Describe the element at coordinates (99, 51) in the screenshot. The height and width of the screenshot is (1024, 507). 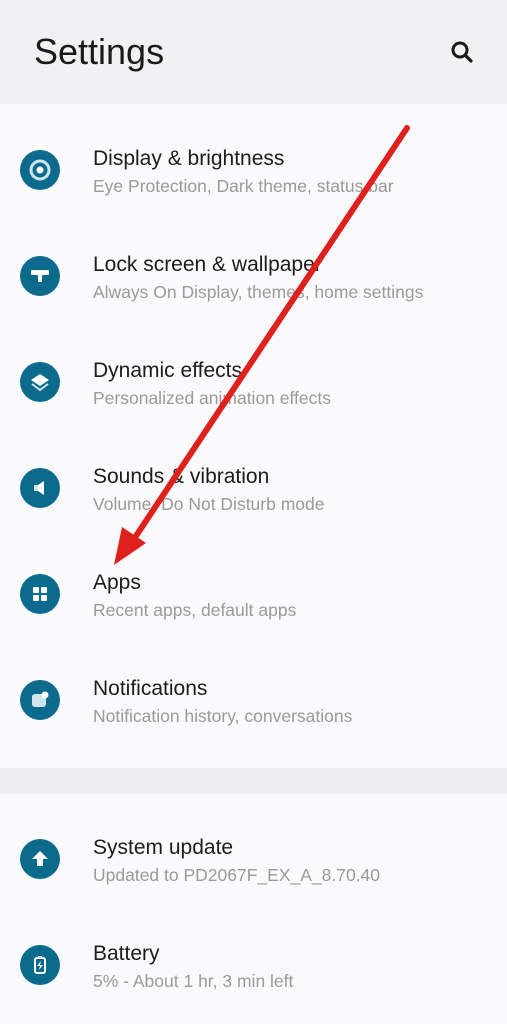
I see `page-title: Settings` at that location.